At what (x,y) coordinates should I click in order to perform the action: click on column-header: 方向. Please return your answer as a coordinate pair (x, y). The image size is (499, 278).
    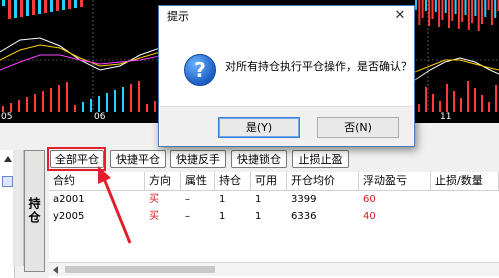
    Looking at the image, I should click on (163, 181).